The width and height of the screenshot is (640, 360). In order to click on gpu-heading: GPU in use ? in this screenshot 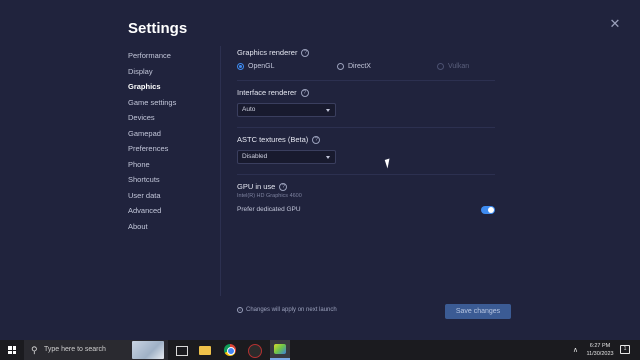, I will do `click(262, 186)`.